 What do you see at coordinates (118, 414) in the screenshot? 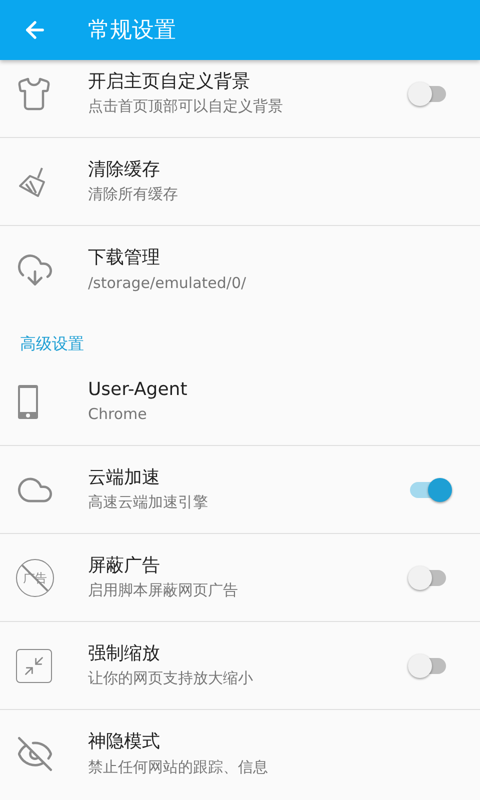
I see `row-subtitle: Chrome` at bounding box center [118, 414].